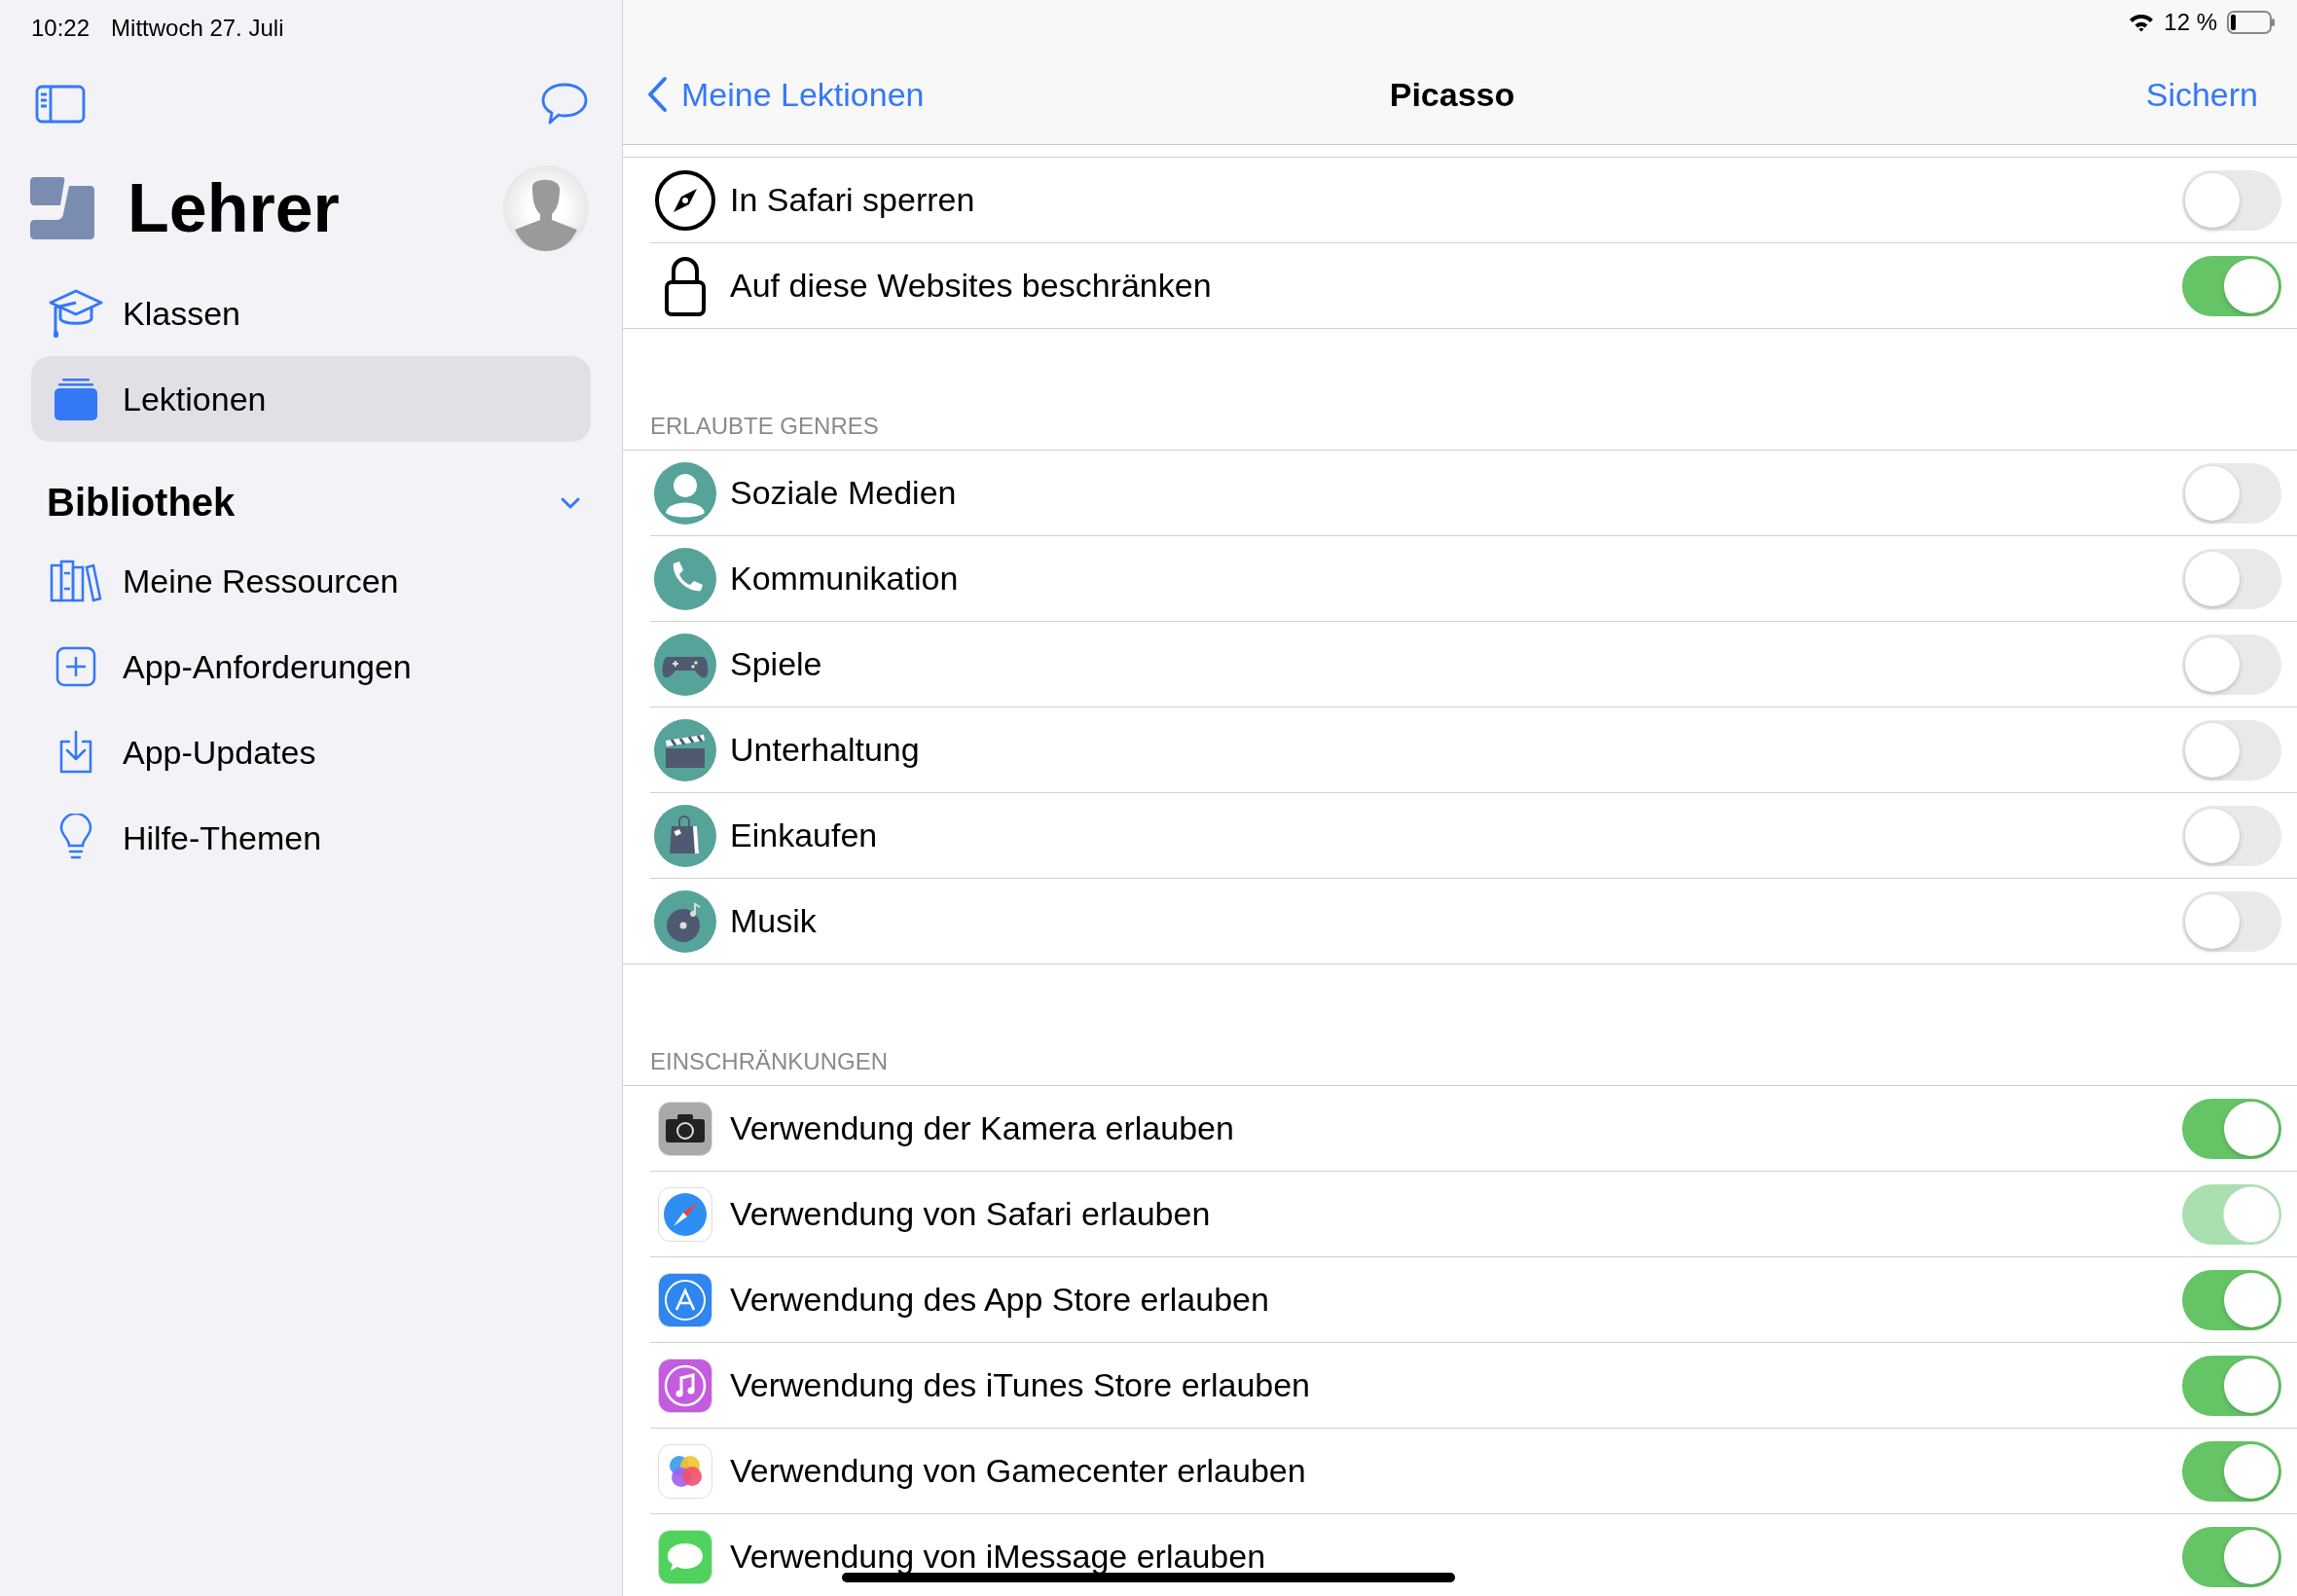  Describe the element at coordinates (60, 104) in the screenshot. I see `sidebar-toggle-icon` at that location.